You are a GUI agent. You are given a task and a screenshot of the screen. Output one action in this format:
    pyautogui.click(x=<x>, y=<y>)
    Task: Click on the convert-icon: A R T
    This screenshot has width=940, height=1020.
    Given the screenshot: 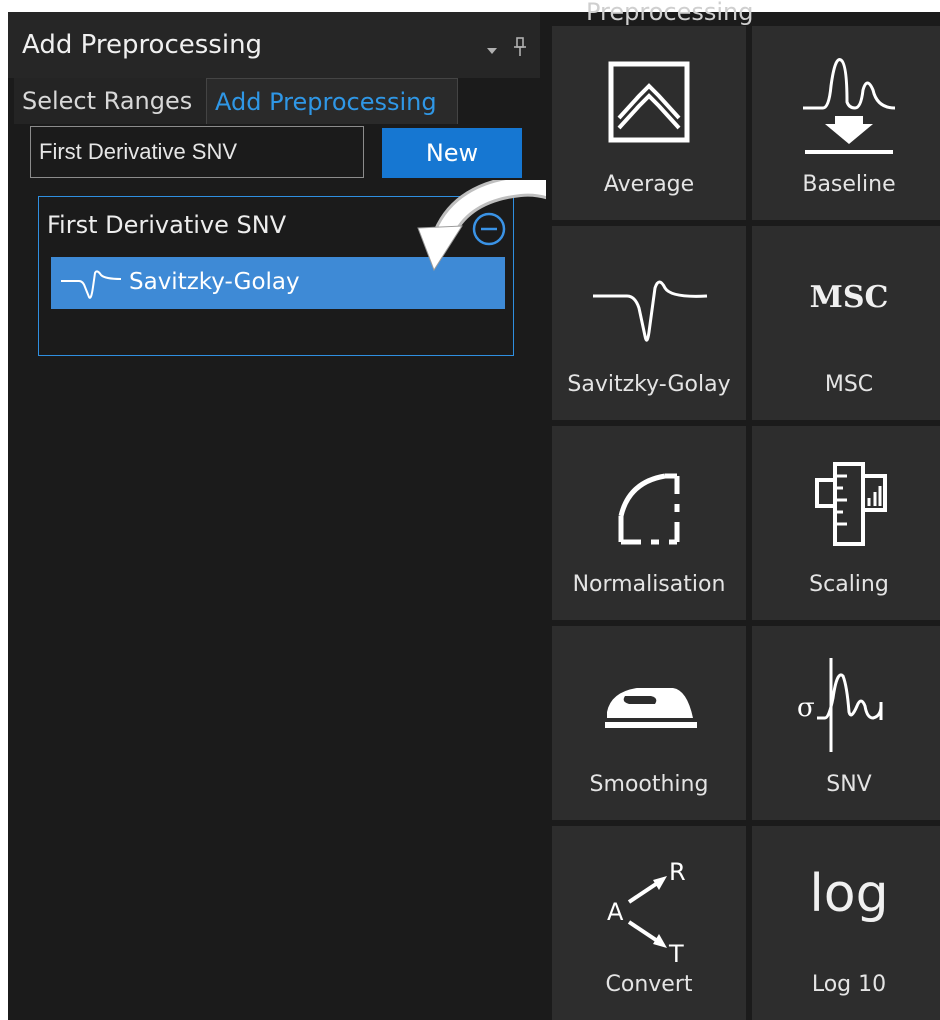 What is the action you would take?
    pyautogui.click(x=646, y=912)
    